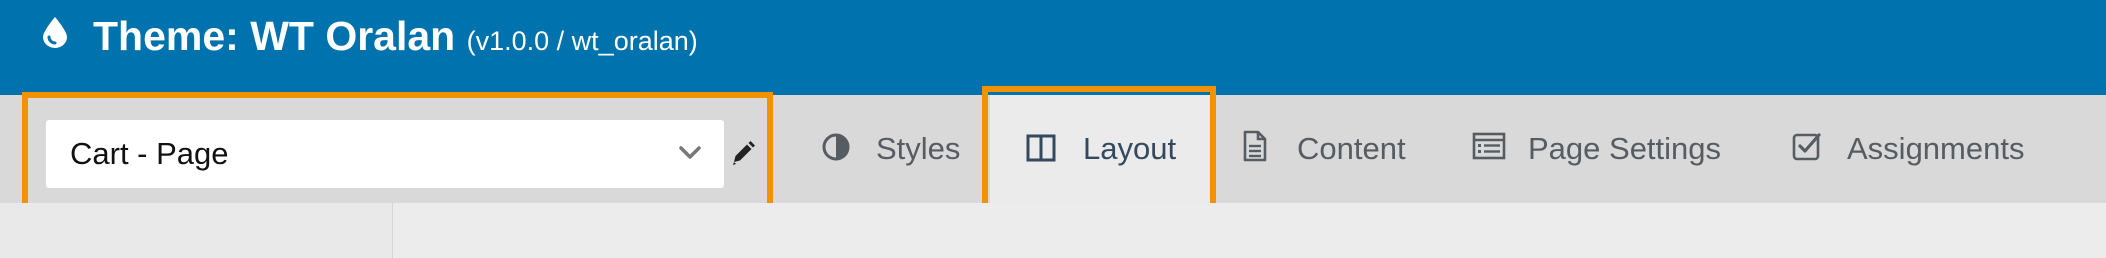 This screenshot has width=2106, height=258. What do you see at coordinates (196, 230) in the screenshot?
I see `left-sidebar-pane` at bounding box center [196, 230].